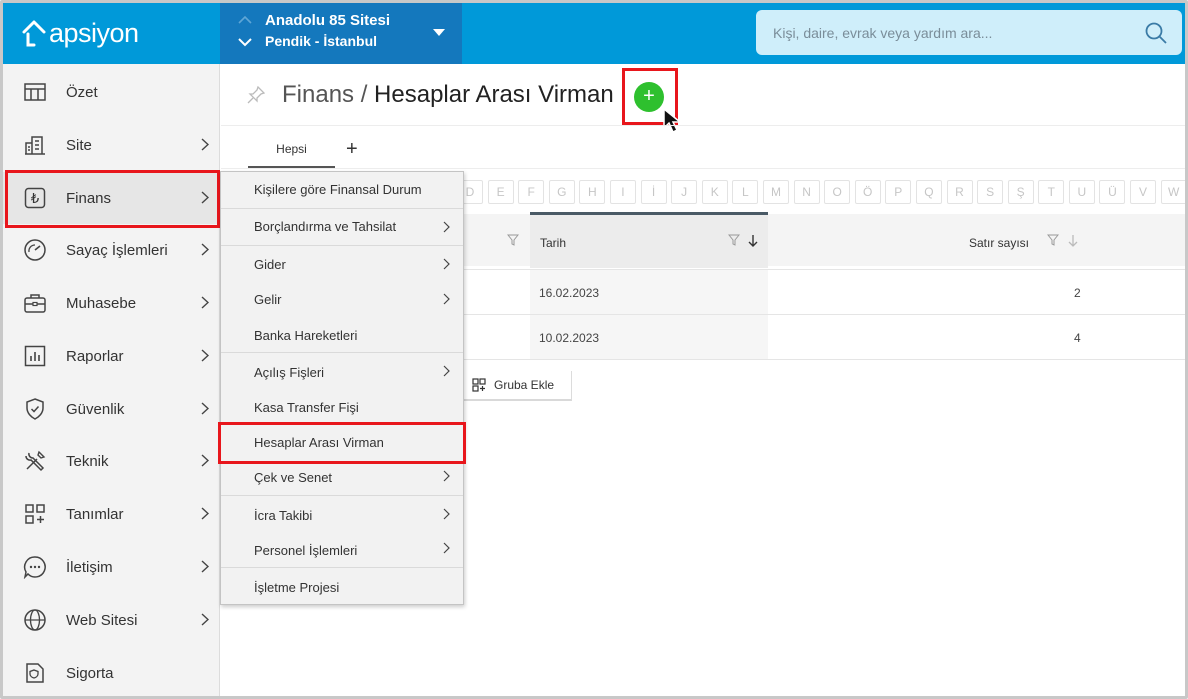 Image resolution: width=1188 pixels, height=699 pixels. Describe the element at coordinates (35, 673) in the screenshot. I see `insurance-doc-icon` at that location.